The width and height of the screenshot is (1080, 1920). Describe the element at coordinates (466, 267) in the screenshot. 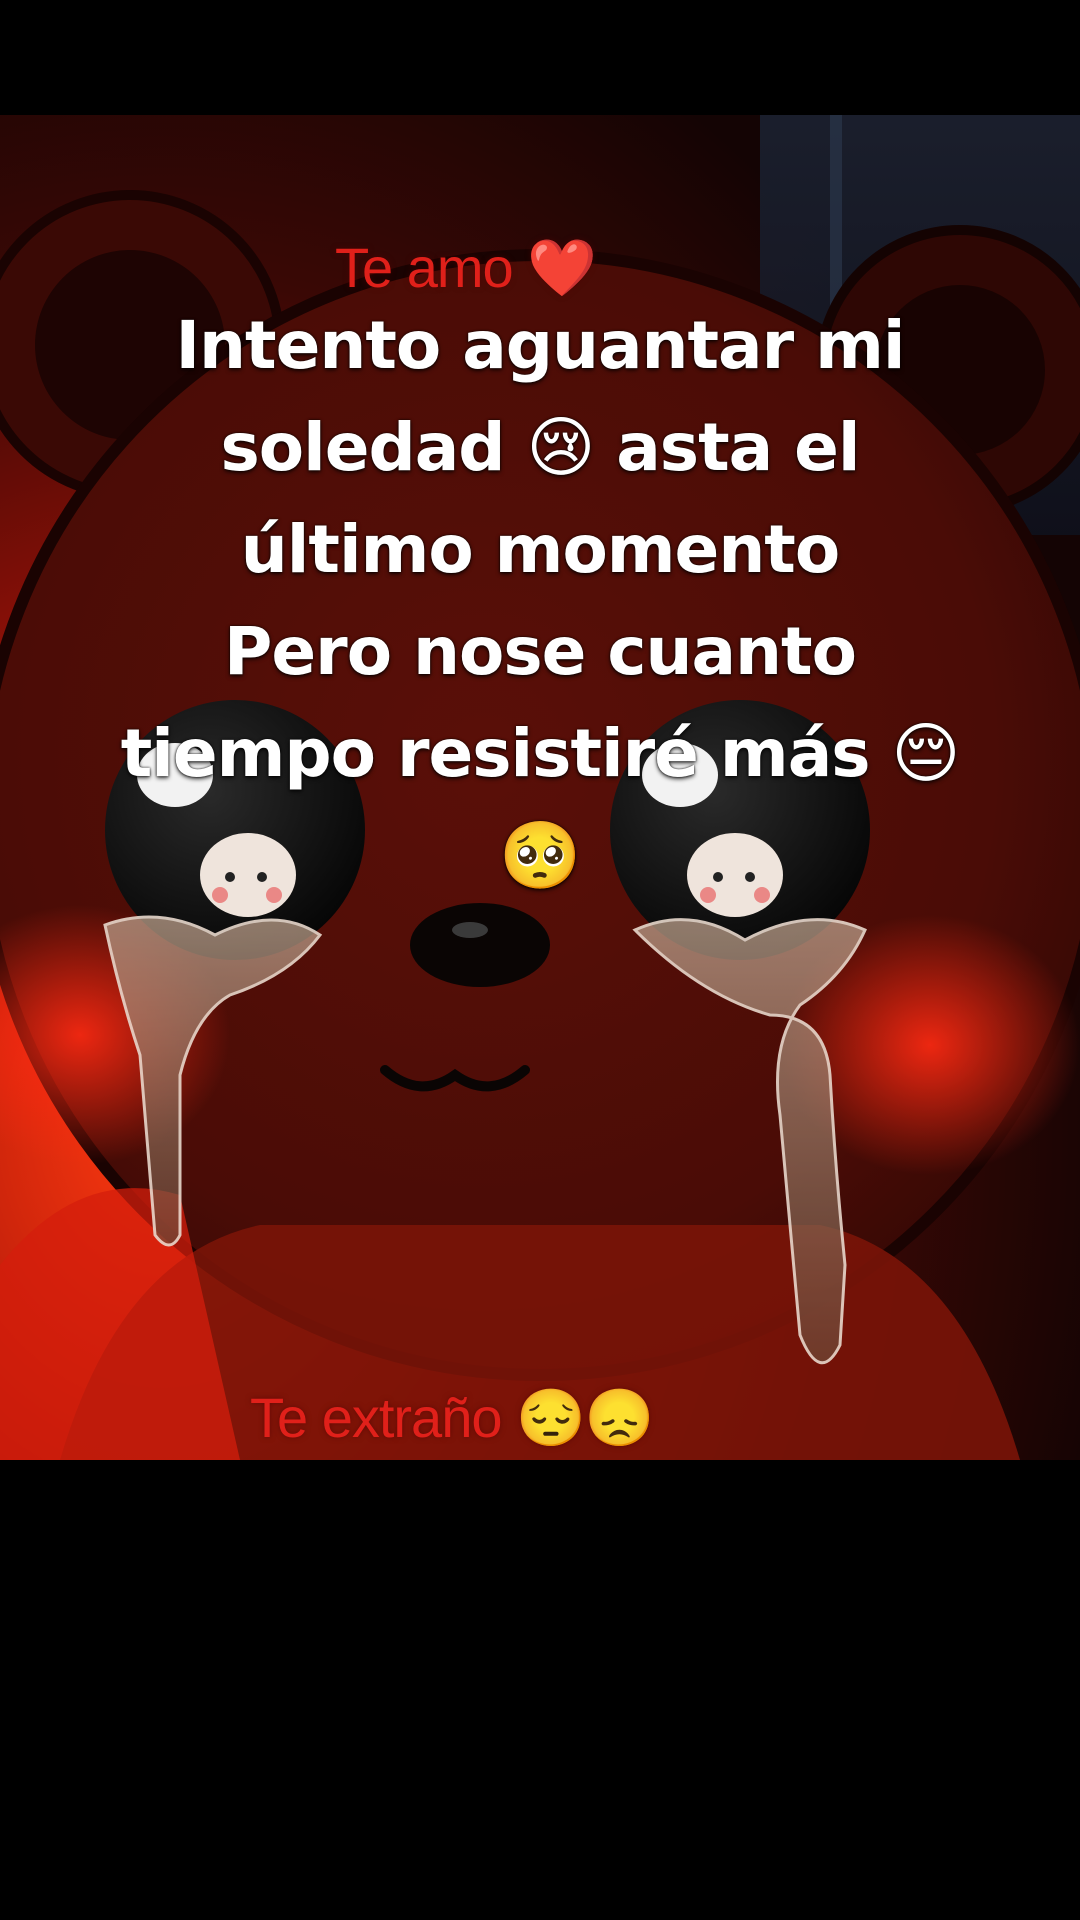

I see `embedded-text-te-amo: Te amo ❤️` at that location.